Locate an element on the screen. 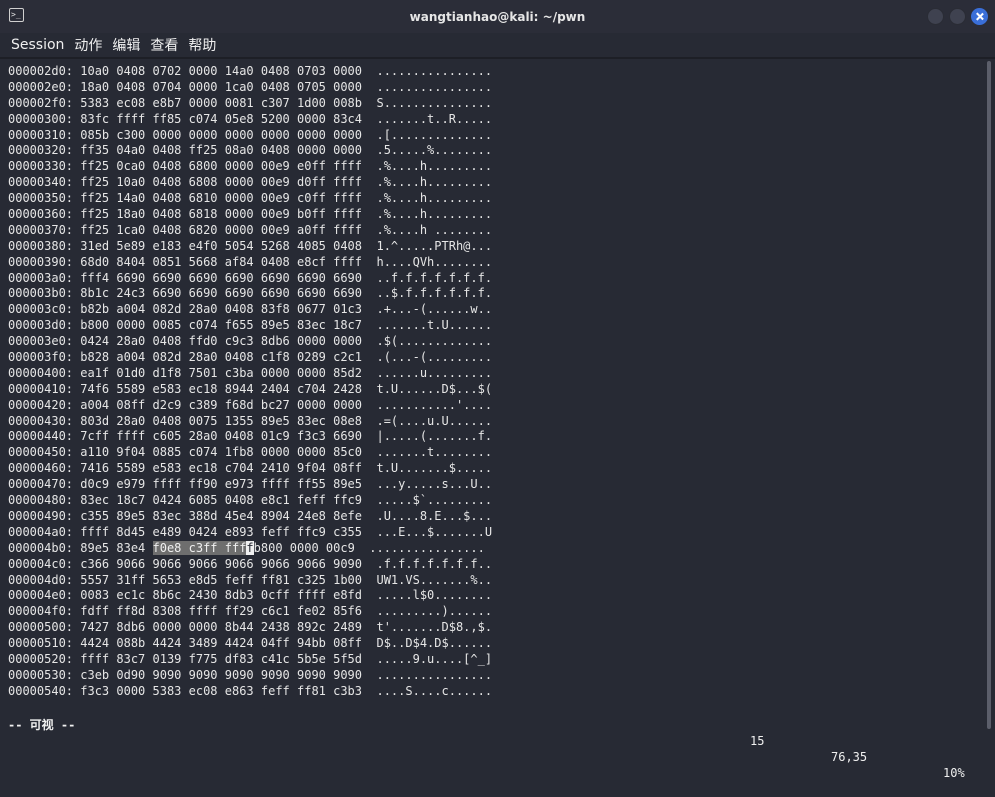 Image resolution: width=995 pixels, height=797 pixels. scrollbar-thumb is located at coordinates (989, 395).